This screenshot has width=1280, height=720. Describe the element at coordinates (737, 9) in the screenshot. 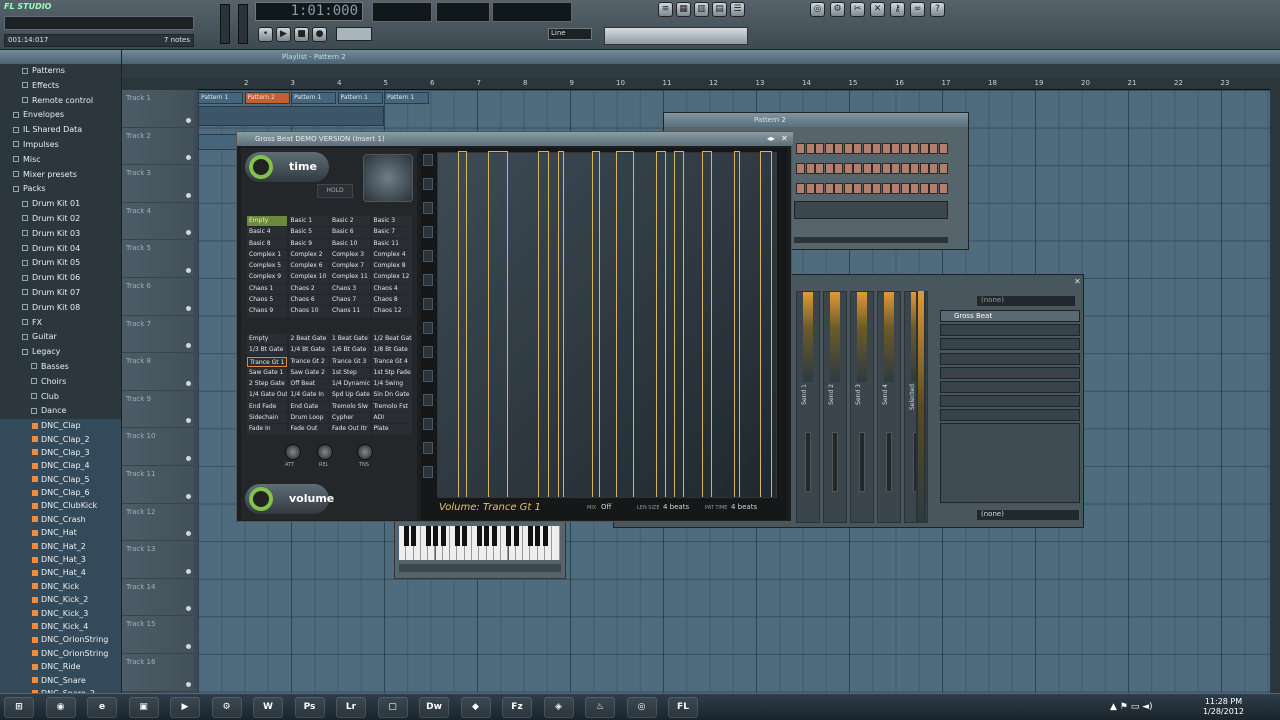

I see `mixer-window-button: ☰` at that location.